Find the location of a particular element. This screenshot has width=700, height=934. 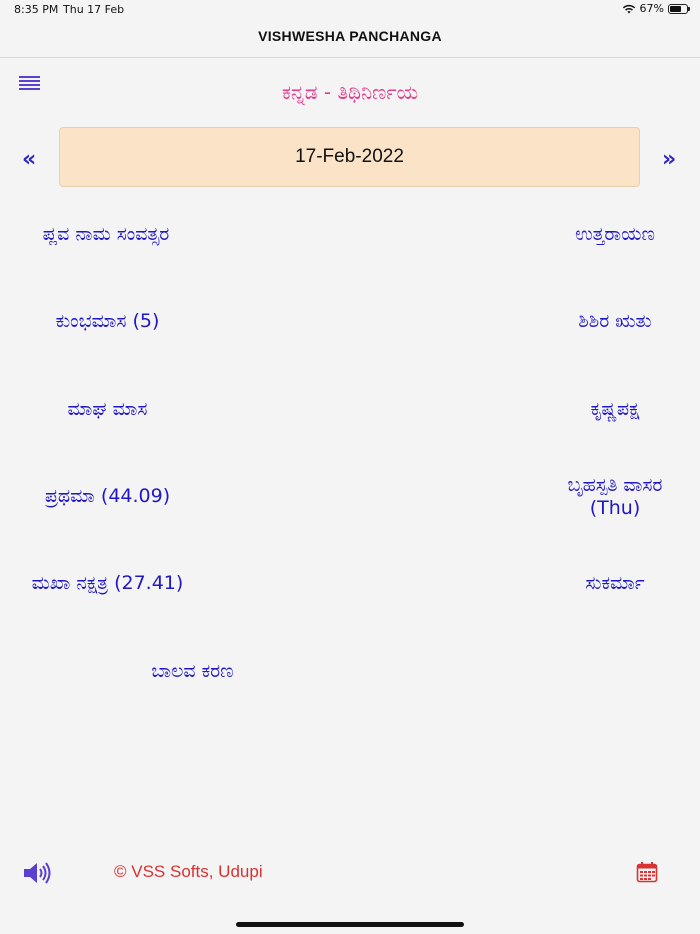

status-right: 67% is located at coordinates (656, 8).